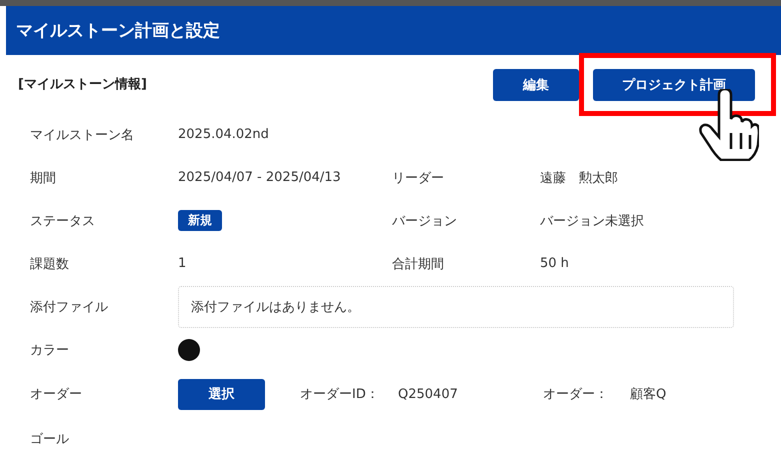  I want to click on field-label: ゴール, so click(49, 439).